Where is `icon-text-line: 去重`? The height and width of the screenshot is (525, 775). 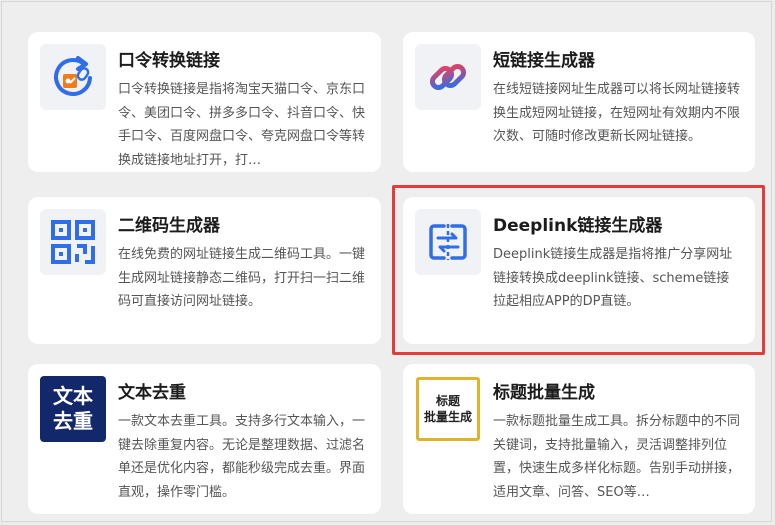 icon-text-line: 去重 is located at coordinates (73, 421).